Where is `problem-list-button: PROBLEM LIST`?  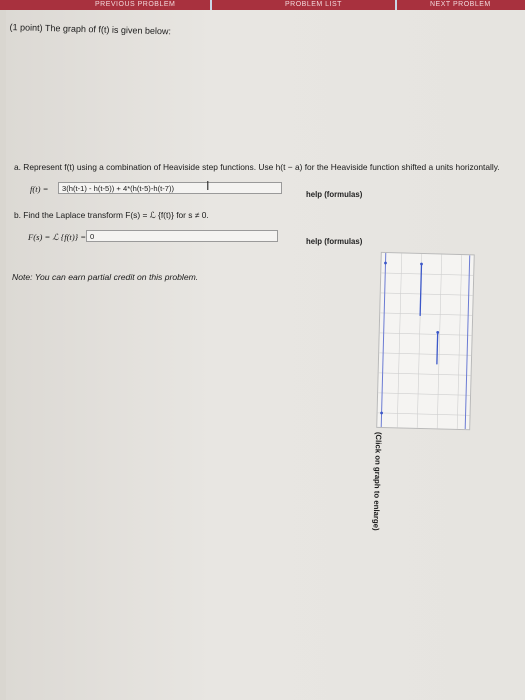
problem-list-button: PROBLEM LIST is located at coordinates (320, 4).